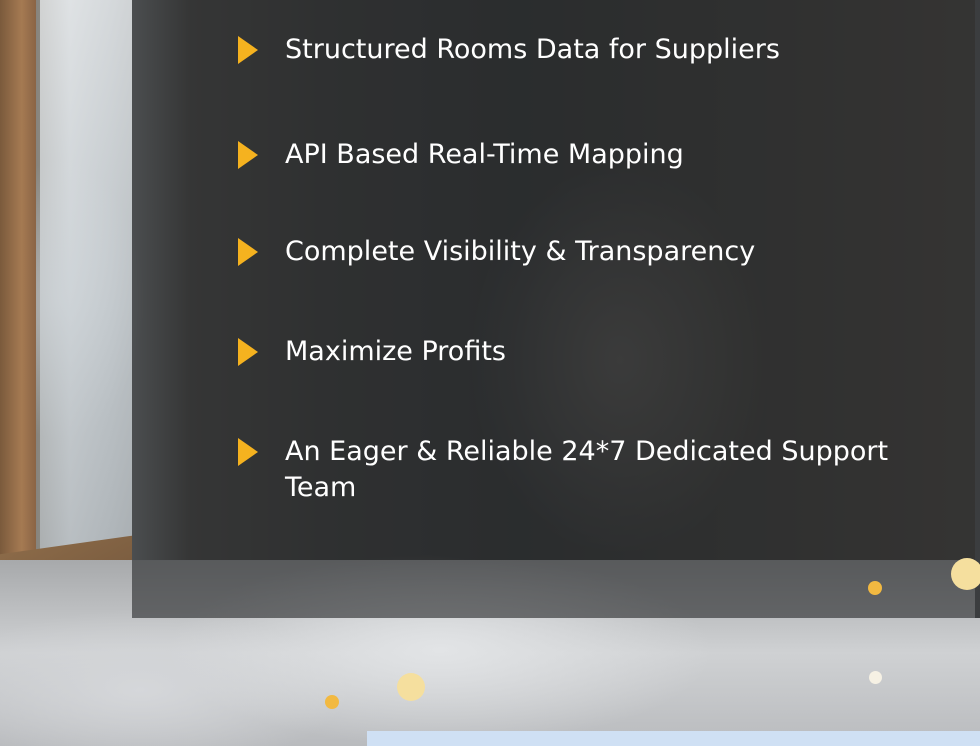  What do you see at coordinates (977, 309) in the screenshot?
I see `panel-edge` at bounding box center [977, 309].